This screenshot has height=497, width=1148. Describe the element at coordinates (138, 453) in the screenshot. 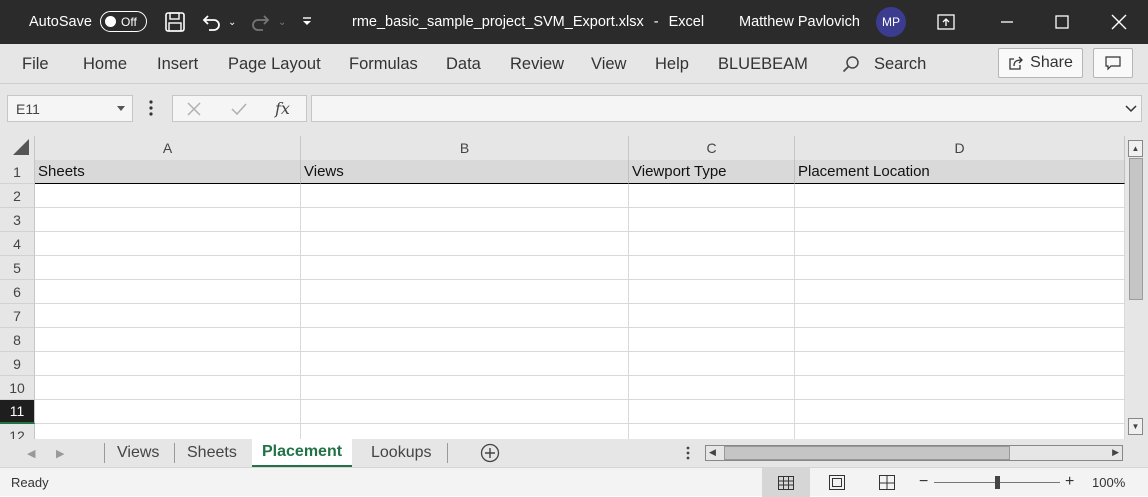

I see `sheet-tab-views: Views` at that location.